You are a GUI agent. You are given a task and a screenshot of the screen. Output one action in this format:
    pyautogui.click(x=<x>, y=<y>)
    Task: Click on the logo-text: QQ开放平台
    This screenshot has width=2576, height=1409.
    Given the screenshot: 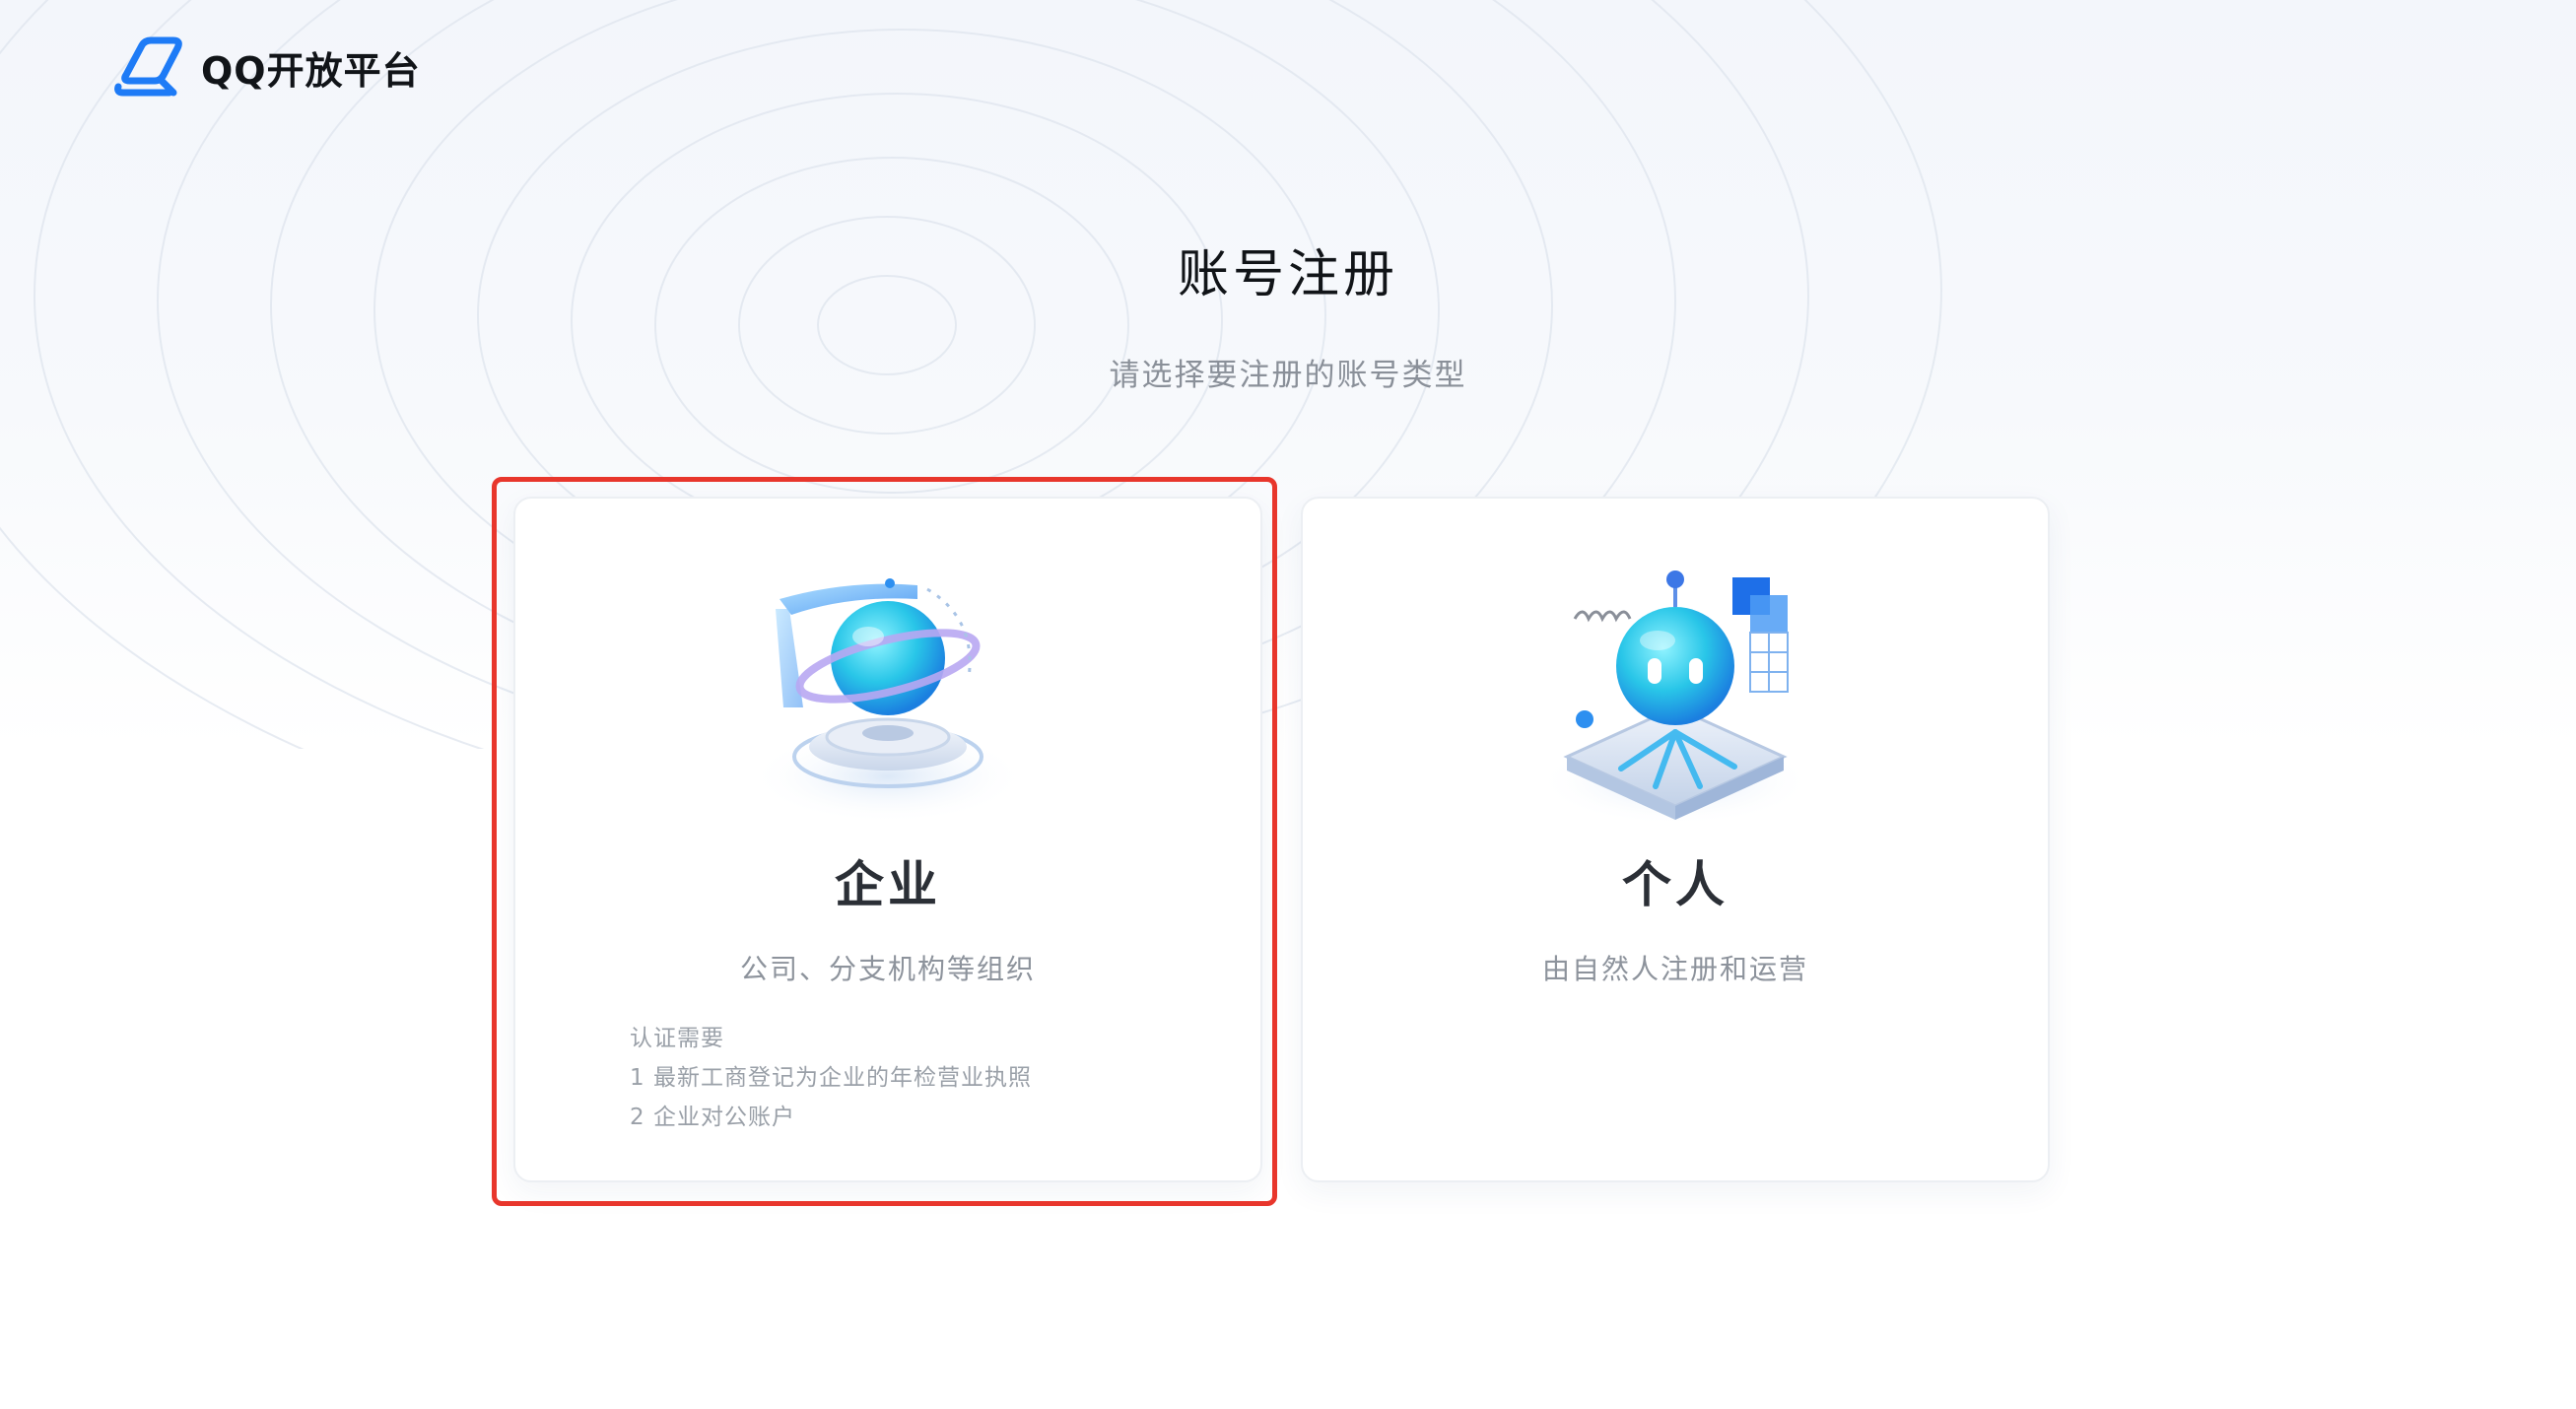 What is the action you would take?
    pyautogui.click(x=311, y=70)
    